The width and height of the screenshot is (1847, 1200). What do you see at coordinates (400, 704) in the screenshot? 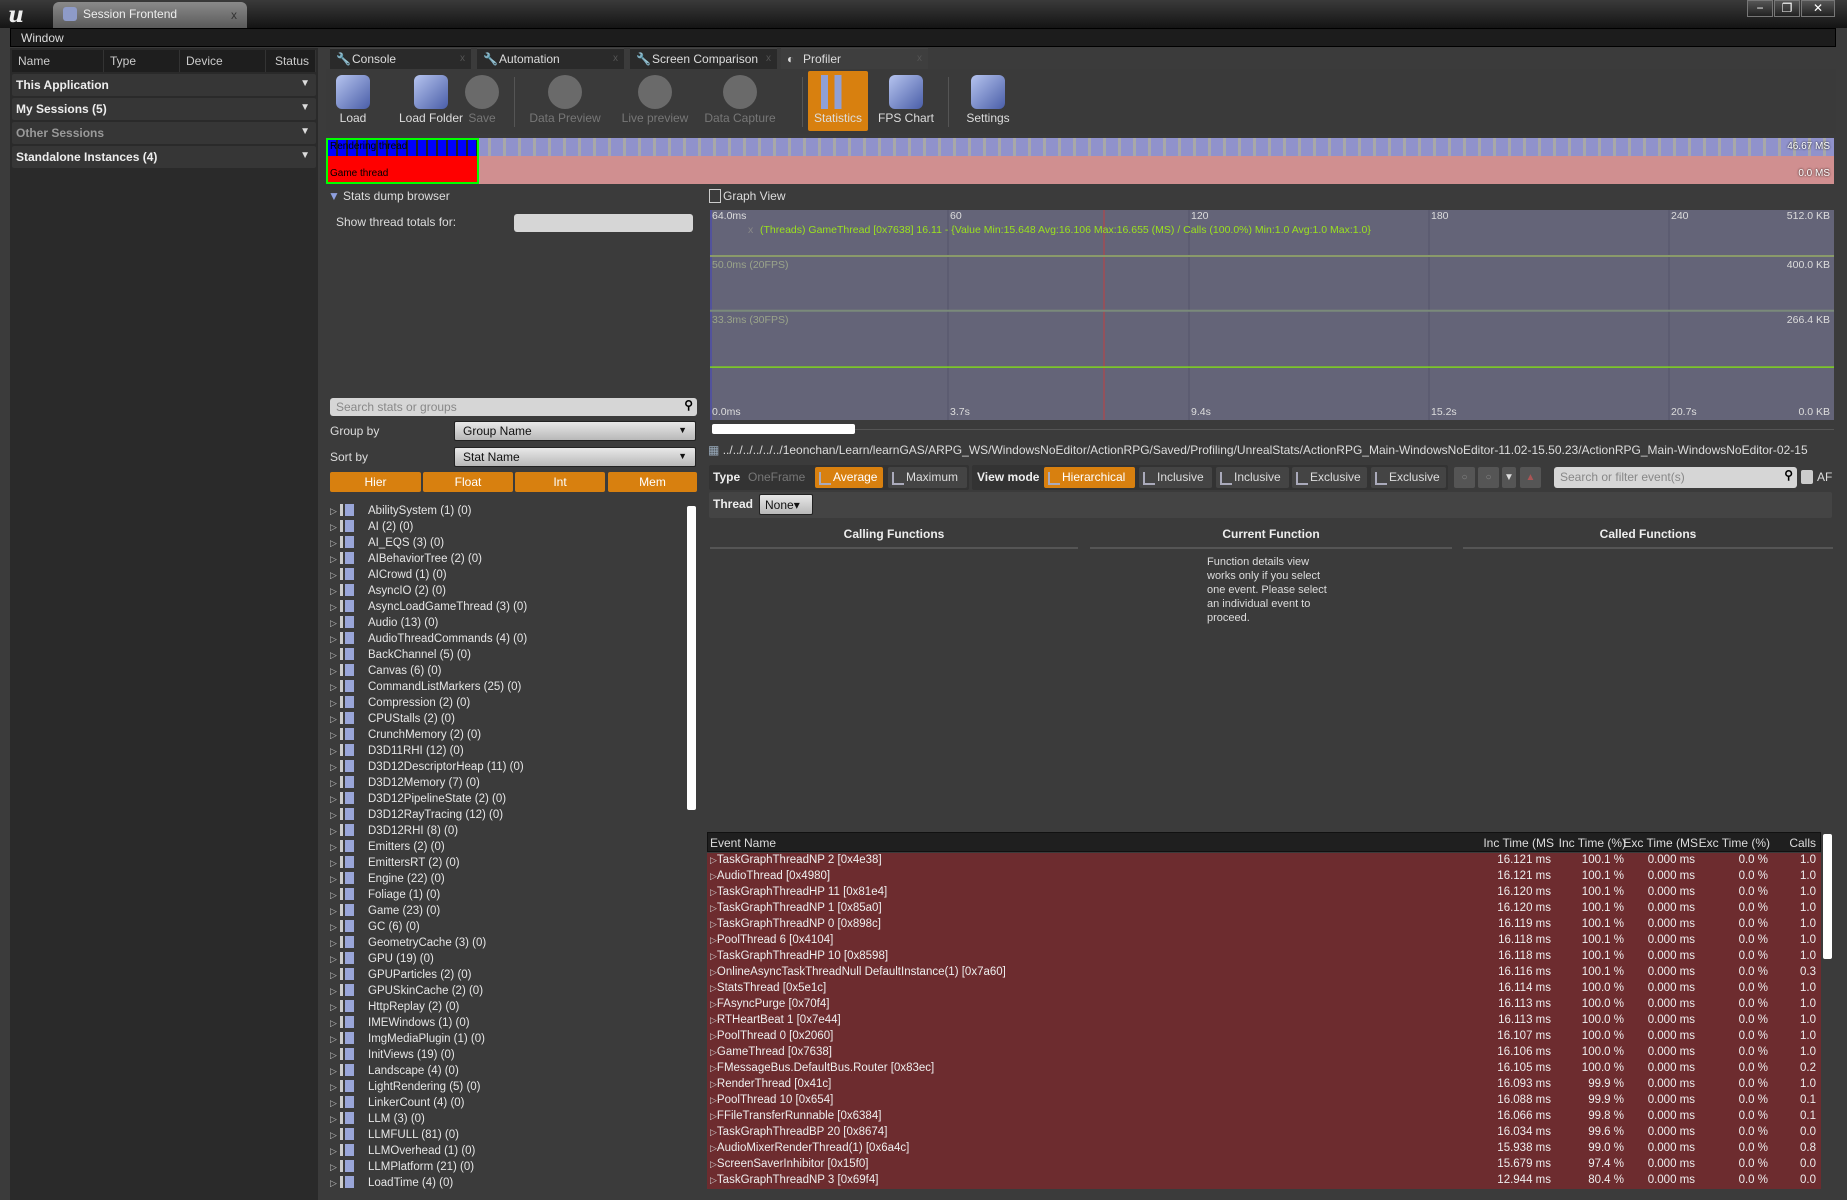
I see `stat-group-item: ▷ Compression (2) (0)` at bounding box center [400, 704].